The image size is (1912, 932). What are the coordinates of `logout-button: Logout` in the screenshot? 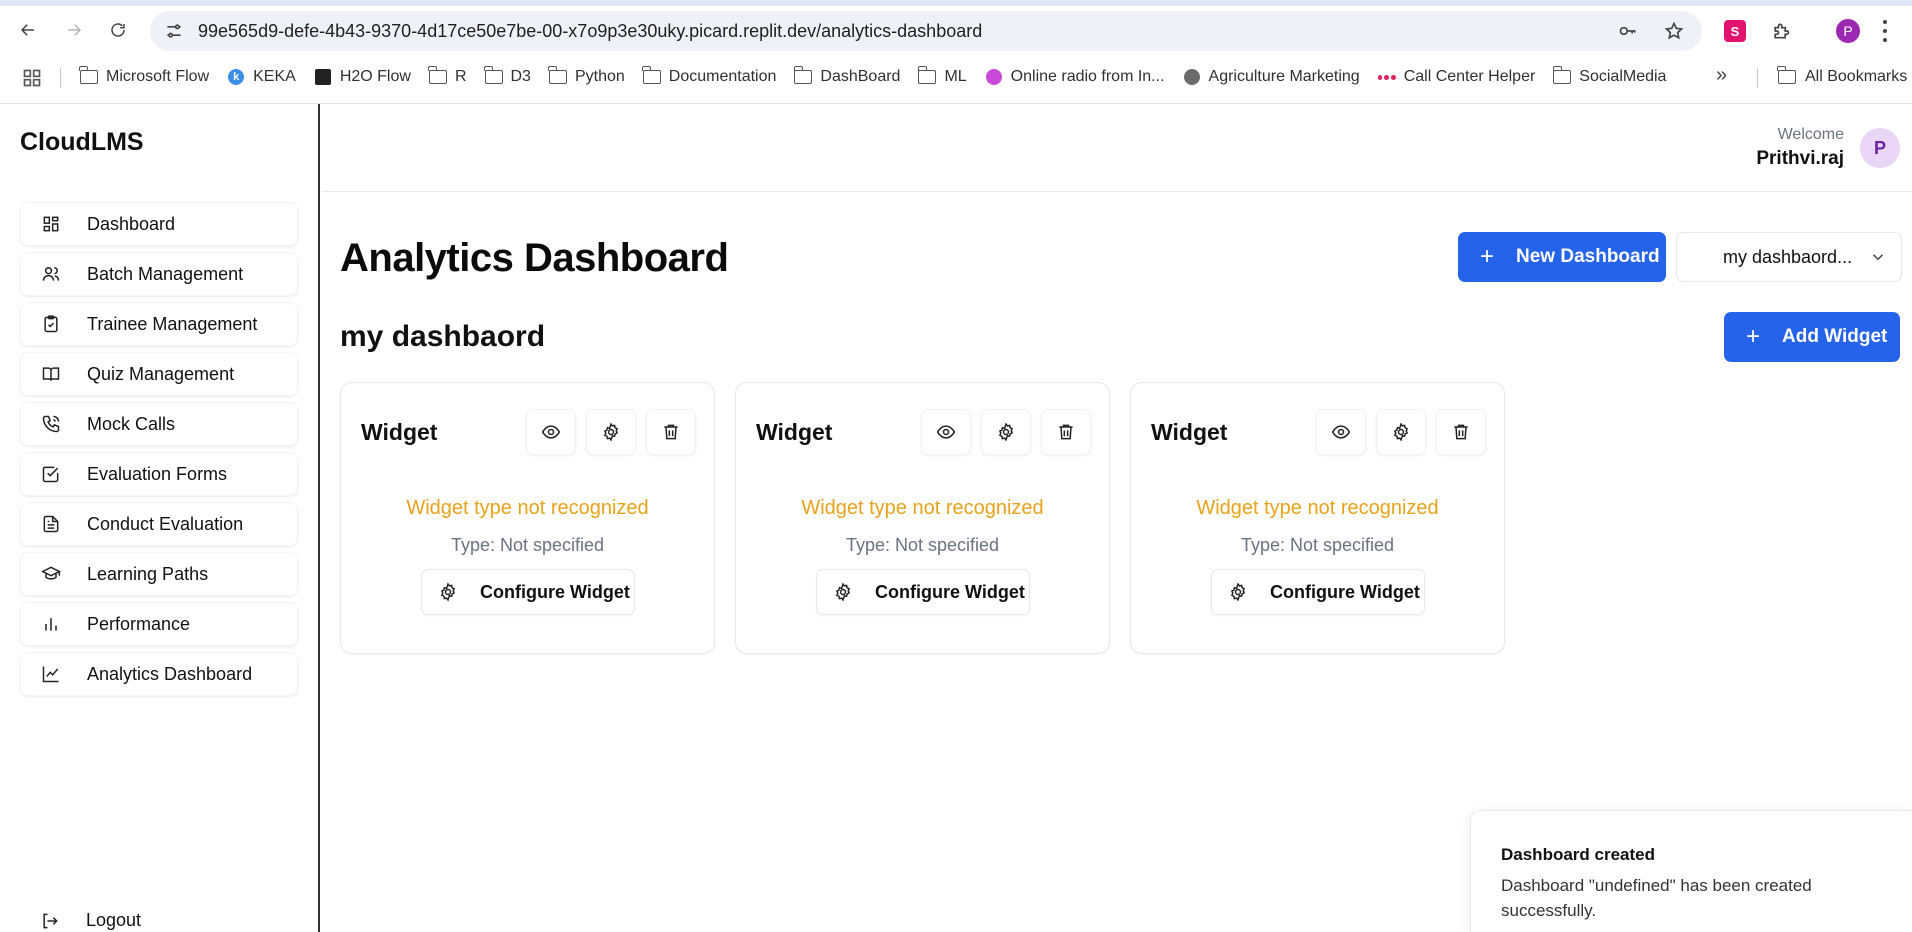 It's located at (80, 920).